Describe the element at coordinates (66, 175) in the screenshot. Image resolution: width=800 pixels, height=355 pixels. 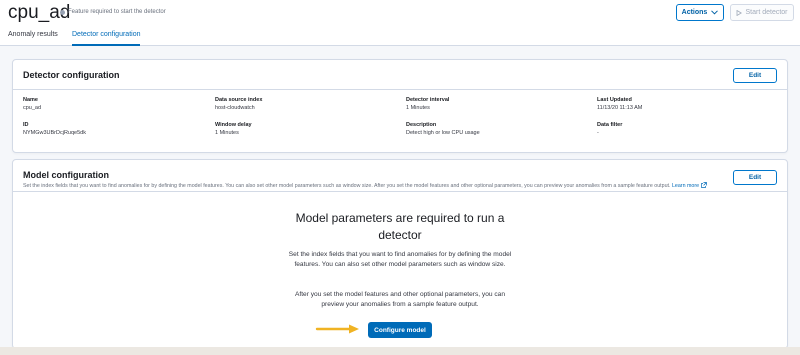
I see `model-configuration-title: Model configuration` at that location.